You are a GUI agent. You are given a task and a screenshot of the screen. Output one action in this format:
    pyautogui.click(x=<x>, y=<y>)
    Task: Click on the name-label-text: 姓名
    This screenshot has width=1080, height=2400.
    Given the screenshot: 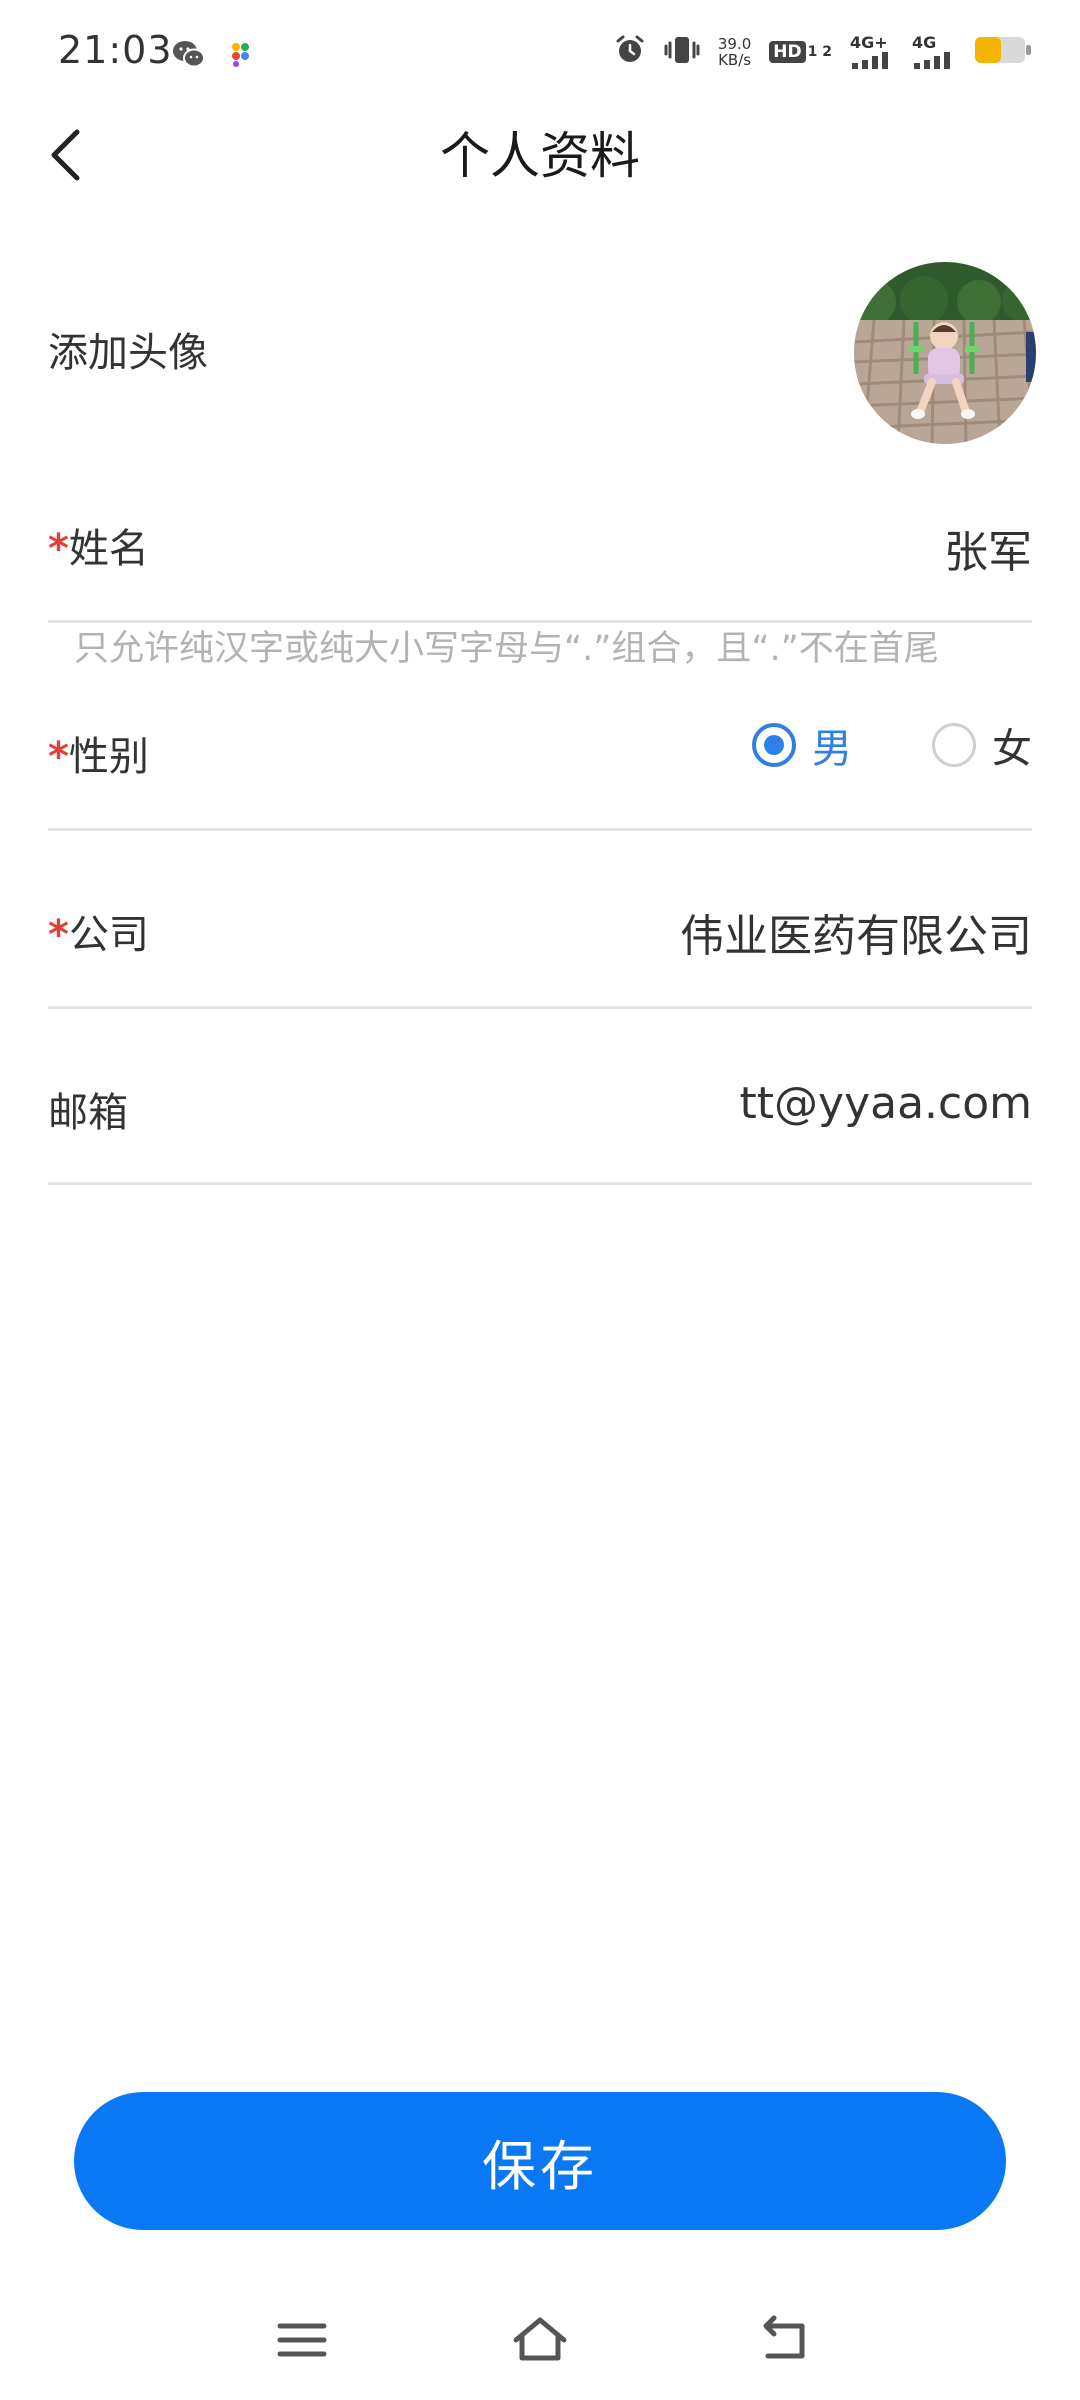 What is the action you would take?
    pyautogui.click(x=108, y=549)
    